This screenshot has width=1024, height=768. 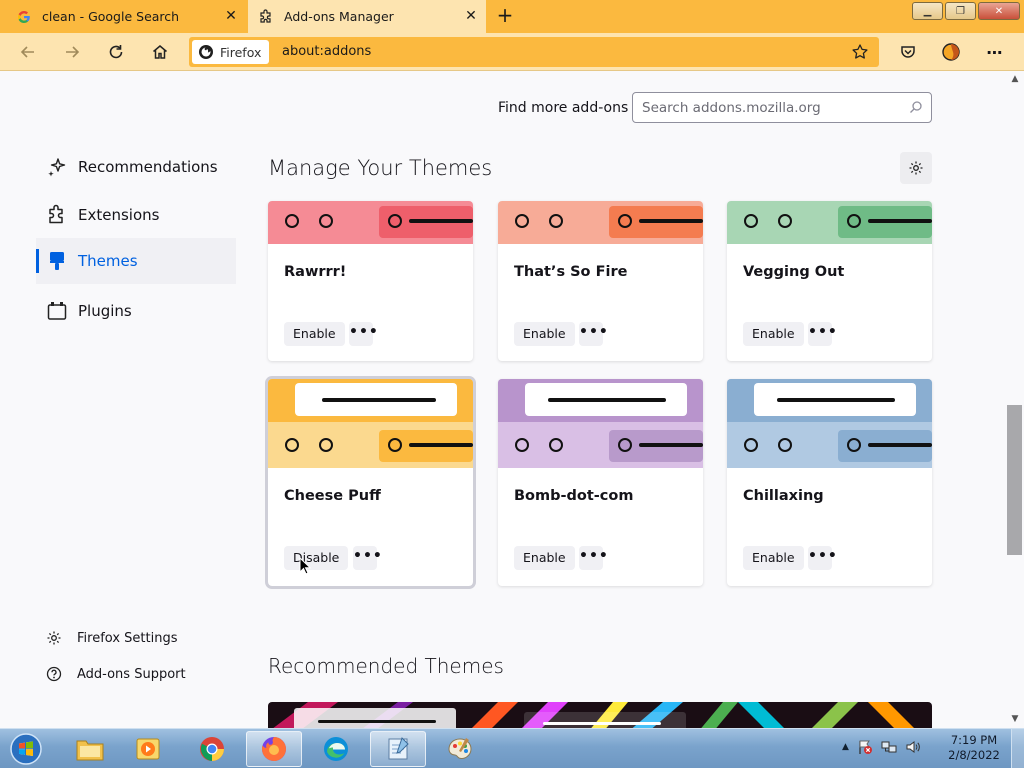 I want to click on folder-icon, so click(x=90, y=750).